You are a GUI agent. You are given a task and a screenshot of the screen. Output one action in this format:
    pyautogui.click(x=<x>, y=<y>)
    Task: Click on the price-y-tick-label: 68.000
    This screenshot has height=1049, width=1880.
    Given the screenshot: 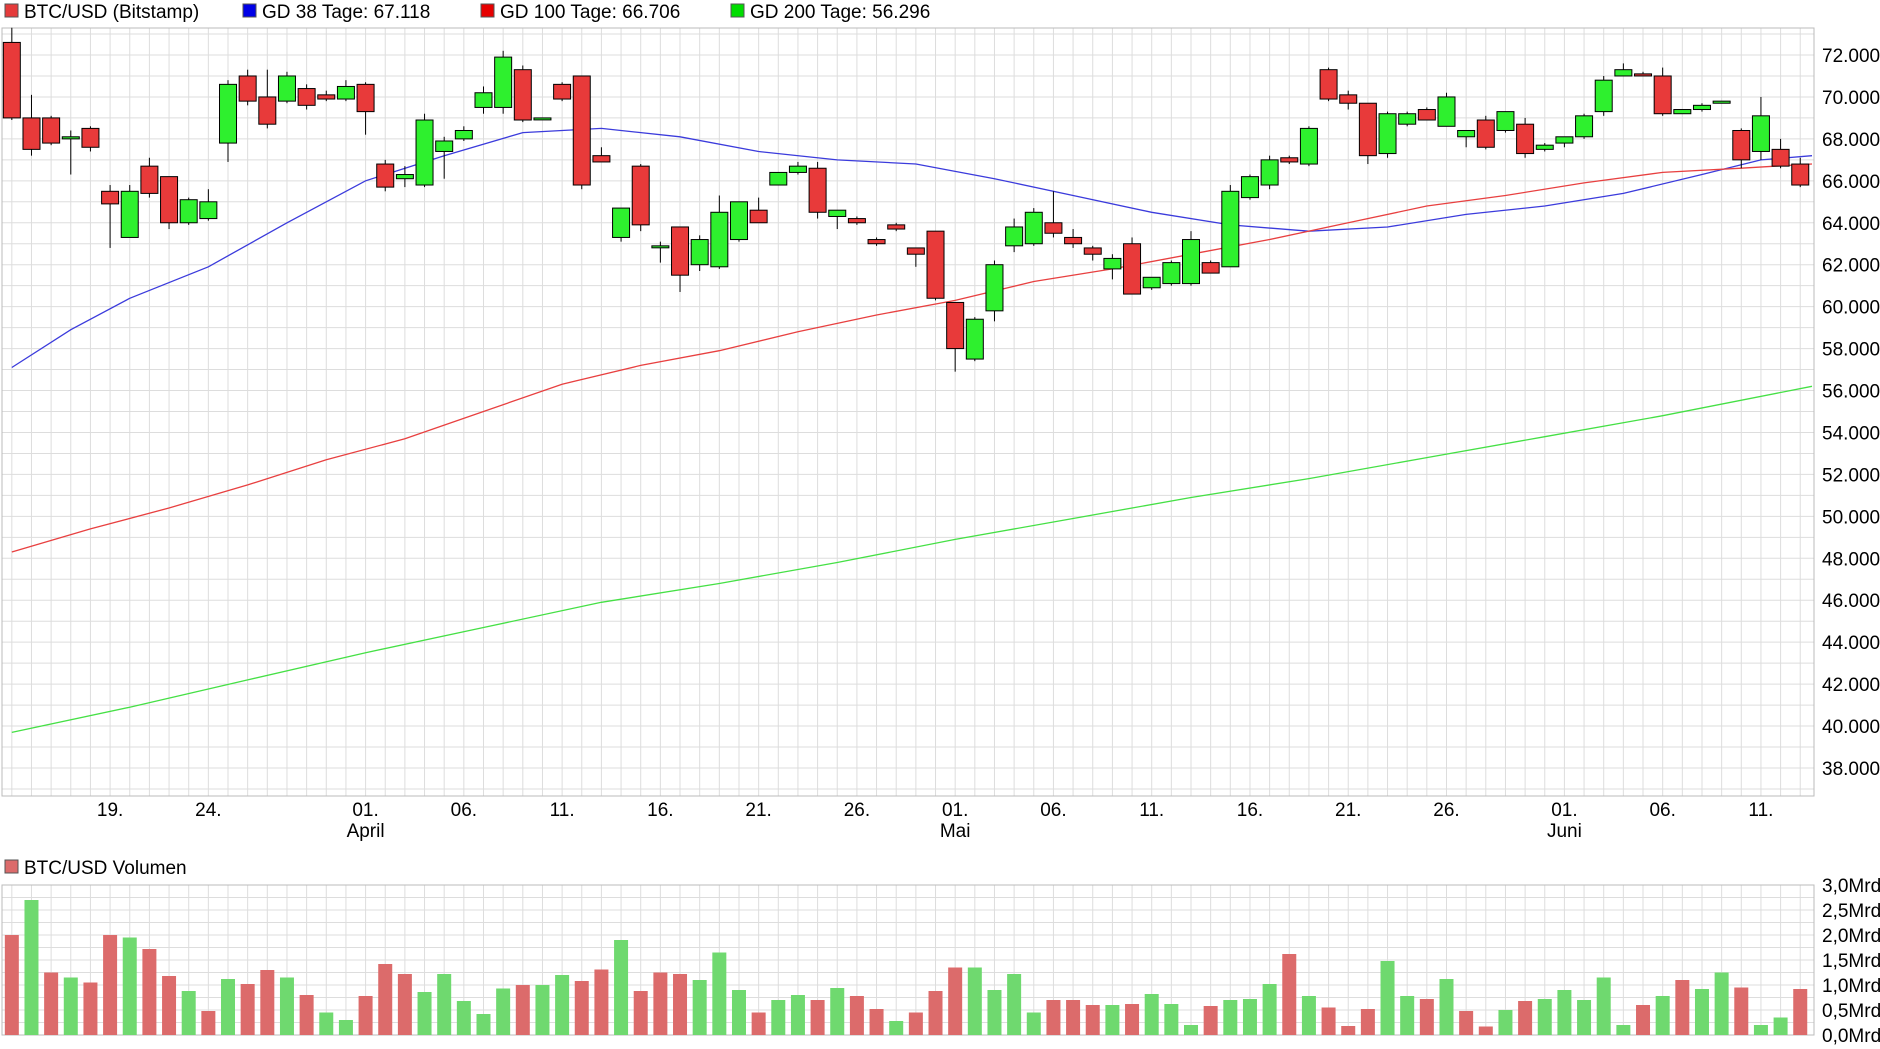 What is the action you would take?
    pyautogui.click(x=1851, y=140)
    